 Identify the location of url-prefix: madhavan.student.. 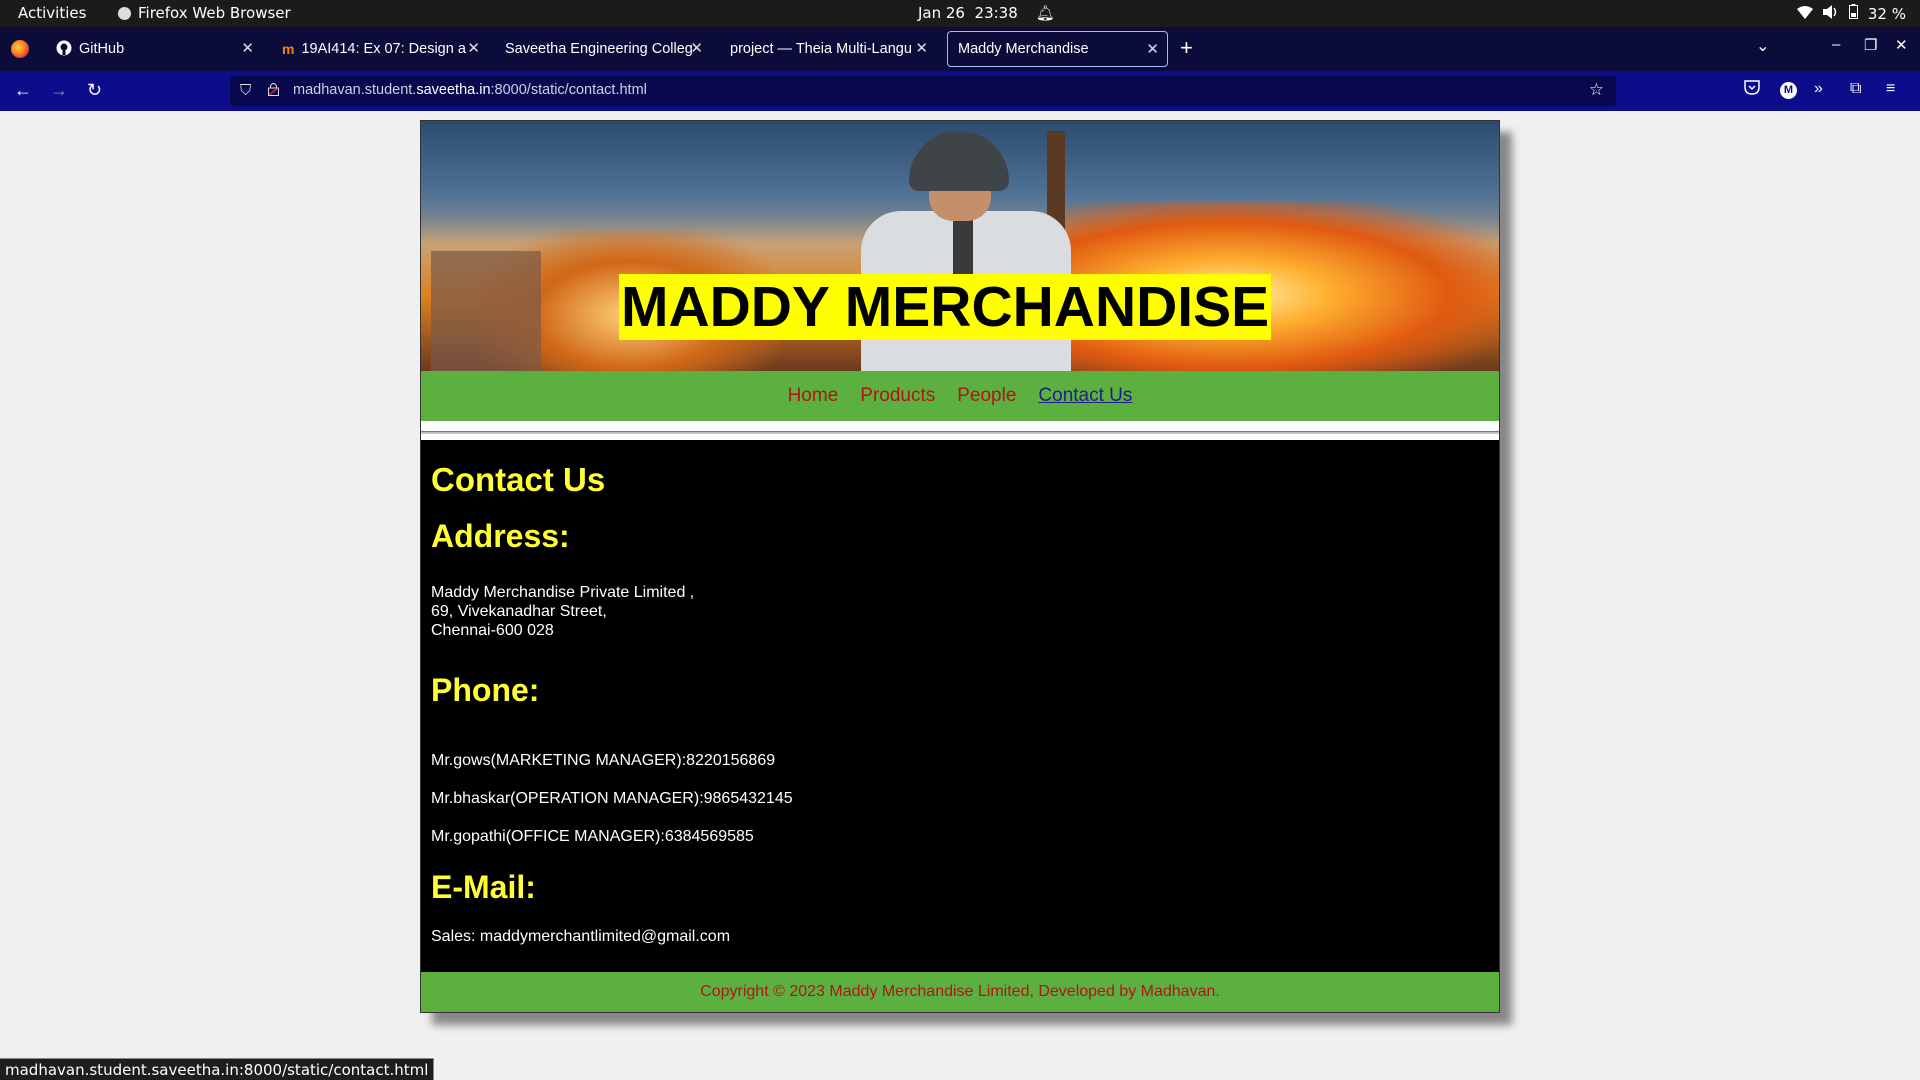
(355, 90).